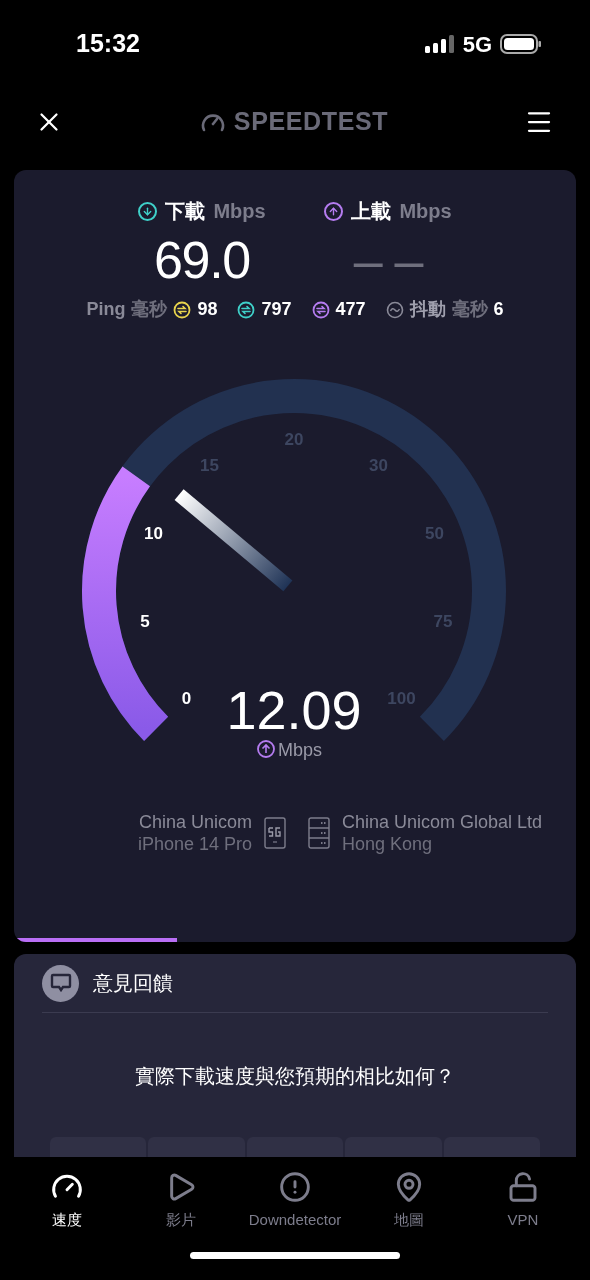 The width and height of the screenshot is (590, 1280). Describe the element at coordinates (185, 211) in the screenshot. I see `result-label: 下載` at that location.